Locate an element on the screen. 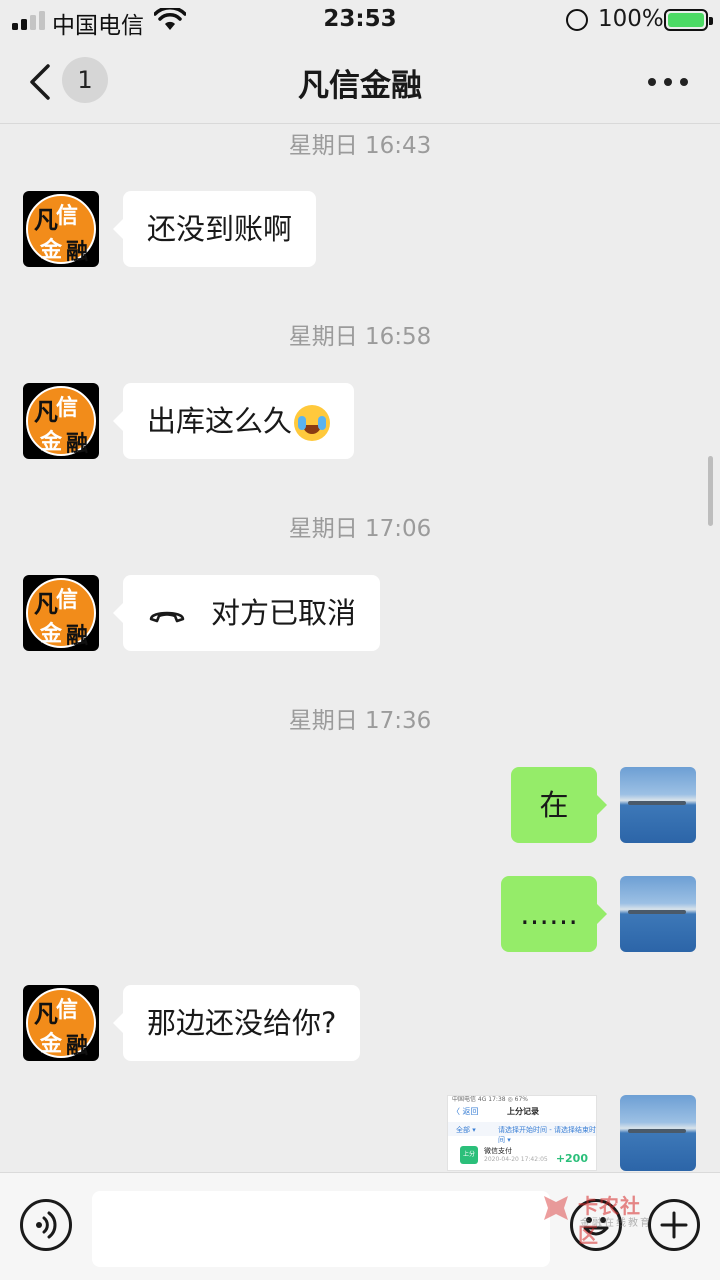 The image size is (720, 1280). incoming-message-bubble: 还没到账啊 is located at coordinates (214, 229).